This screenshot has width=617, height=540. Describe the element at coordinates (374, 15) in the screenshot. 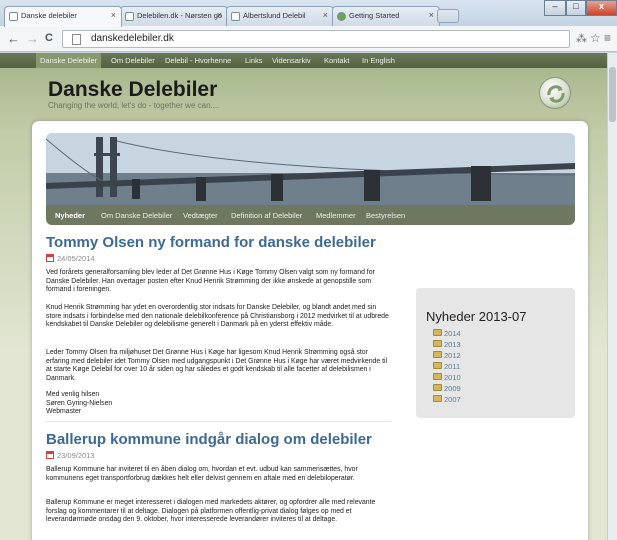

I see `tab-label: Getting Started` at that location.